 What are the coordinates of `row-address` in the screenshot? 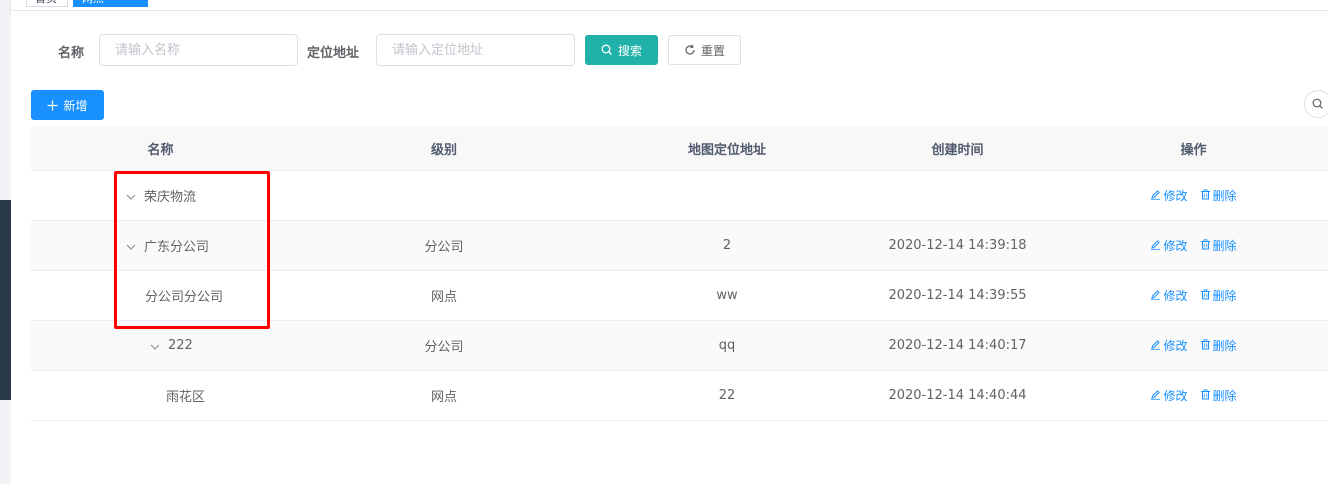 It's located at (727, 195).